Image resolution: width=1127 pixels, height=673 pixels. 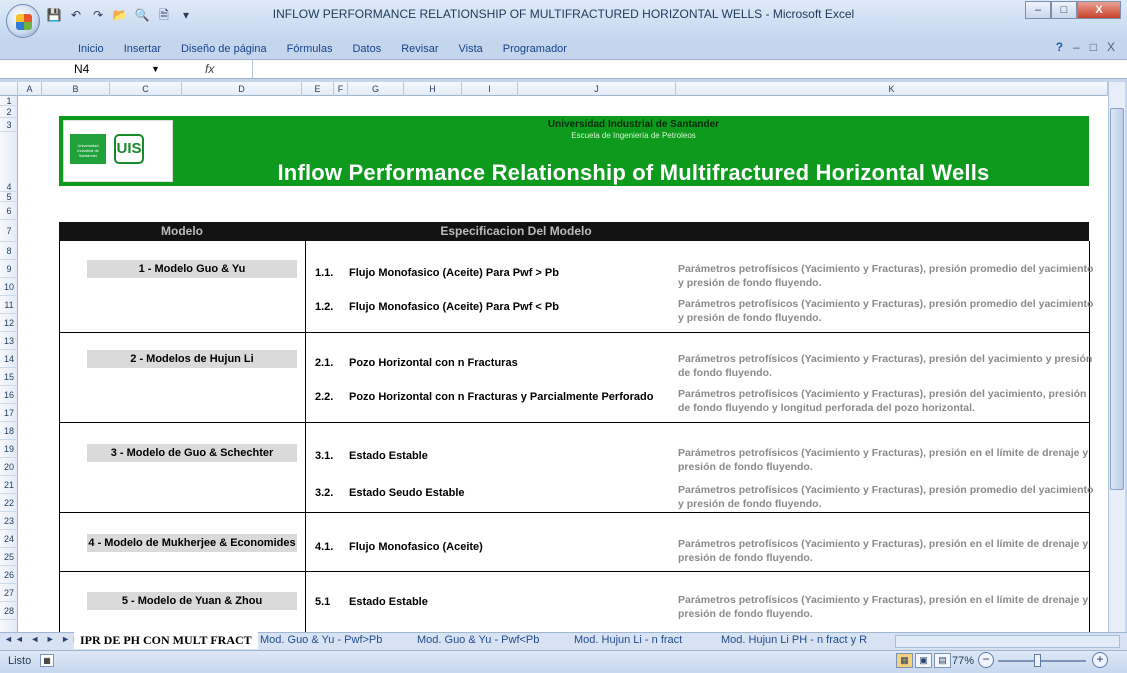 What do you see at coordinates (633, 135) in the screenshot?
I see `school-name: Escuela de Ingeniería de Petroleos` at bounding box center [633, 135].